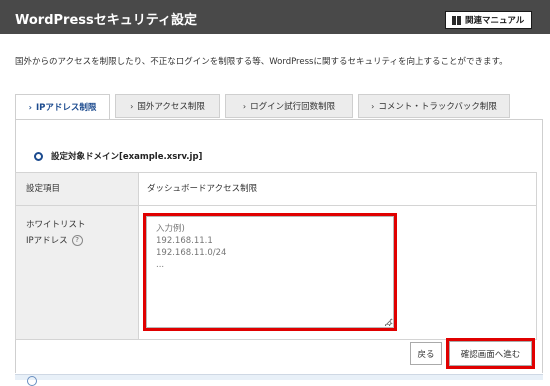  What do you see at coordinates (279, 380) in the screenshot?
I see `info-bar` at bounding box center [279, 380].